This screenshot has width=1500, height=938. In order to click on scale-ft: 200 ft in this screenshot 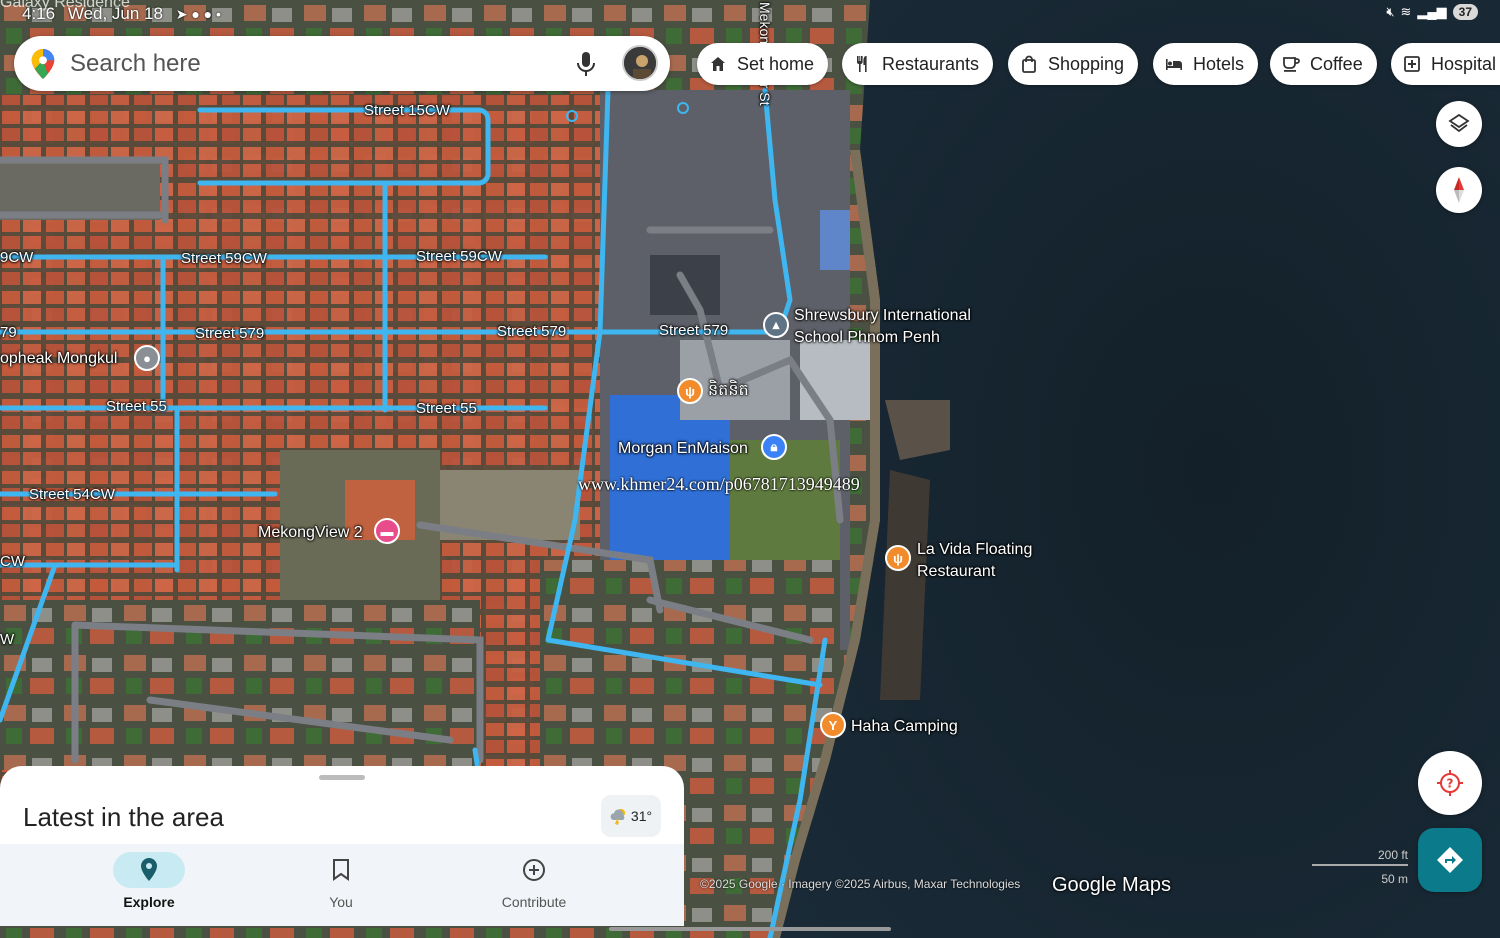, I will do `click(1392, 855)`.